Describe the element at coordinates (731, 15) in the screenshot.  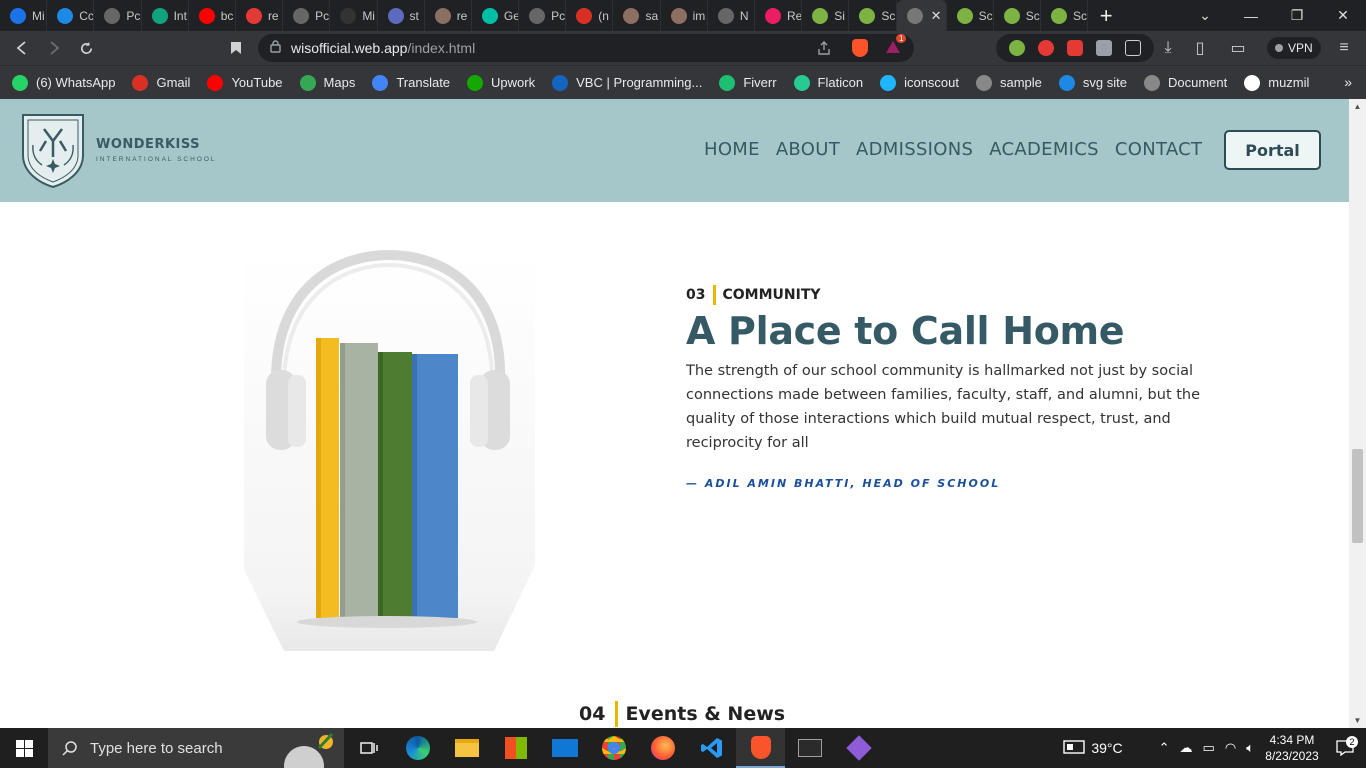
I see `browser-tab: N` at that location.